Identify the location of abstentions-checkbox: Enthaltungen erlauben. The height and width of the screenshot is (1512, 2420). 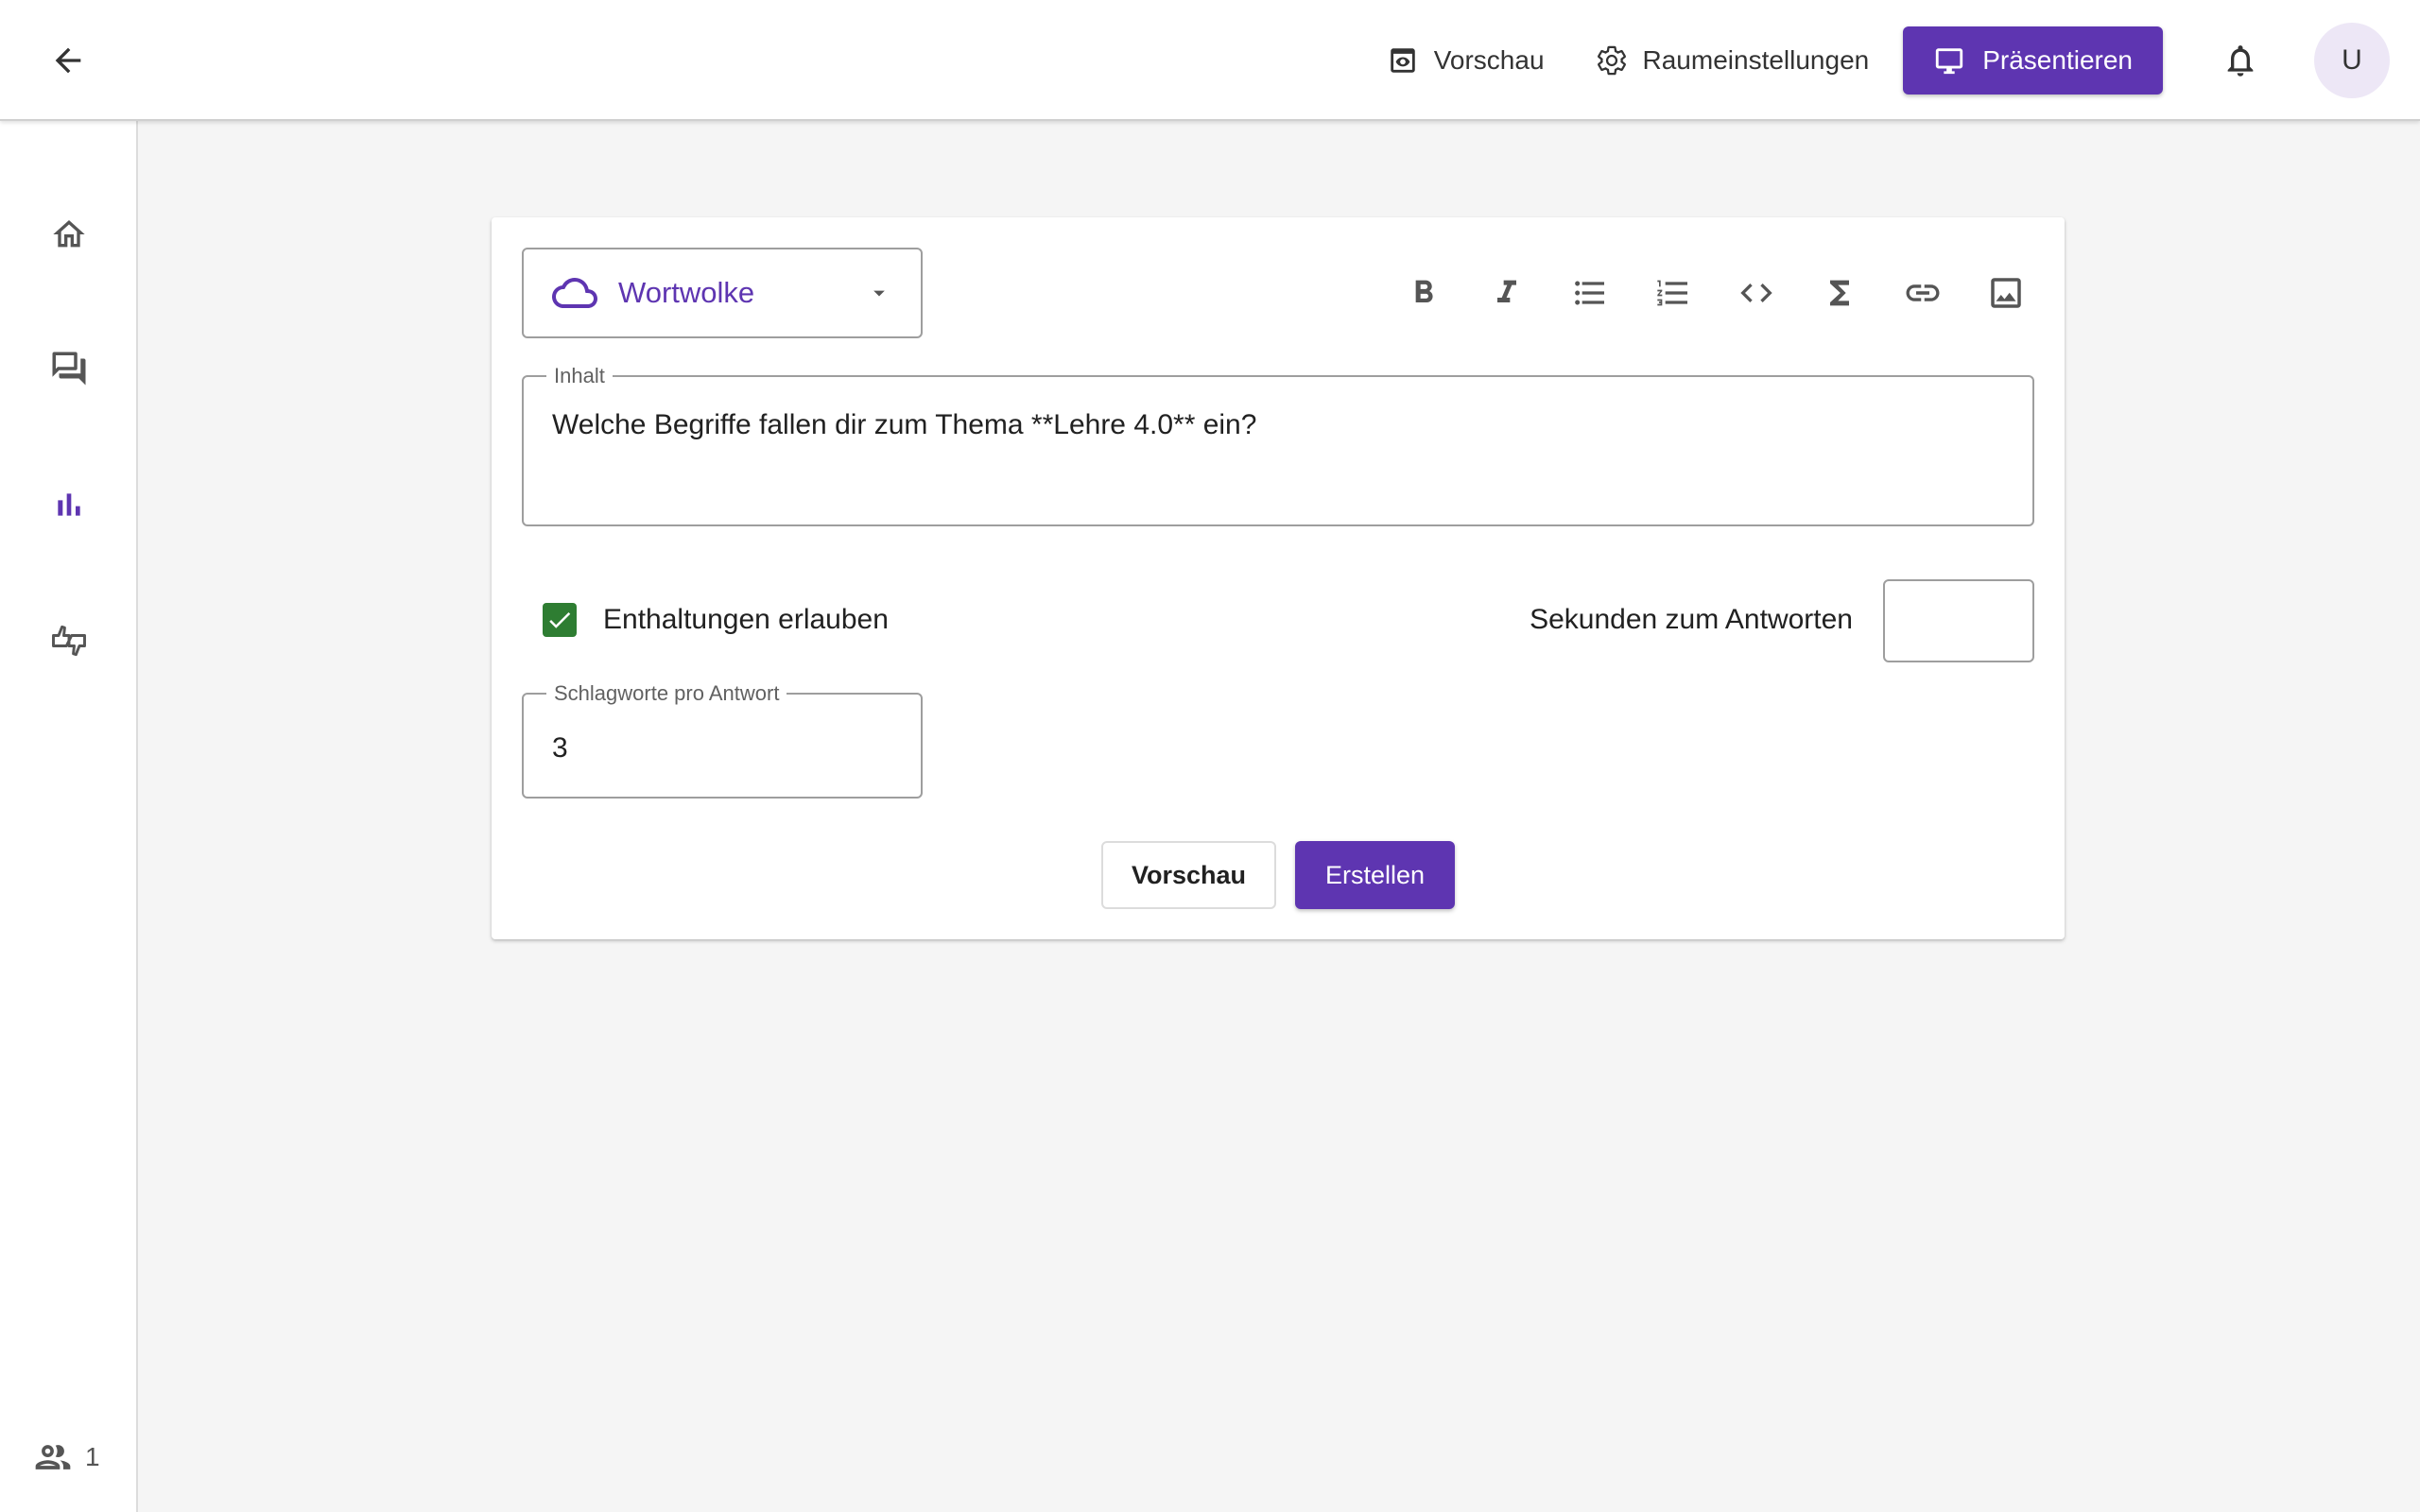
(716, 620).